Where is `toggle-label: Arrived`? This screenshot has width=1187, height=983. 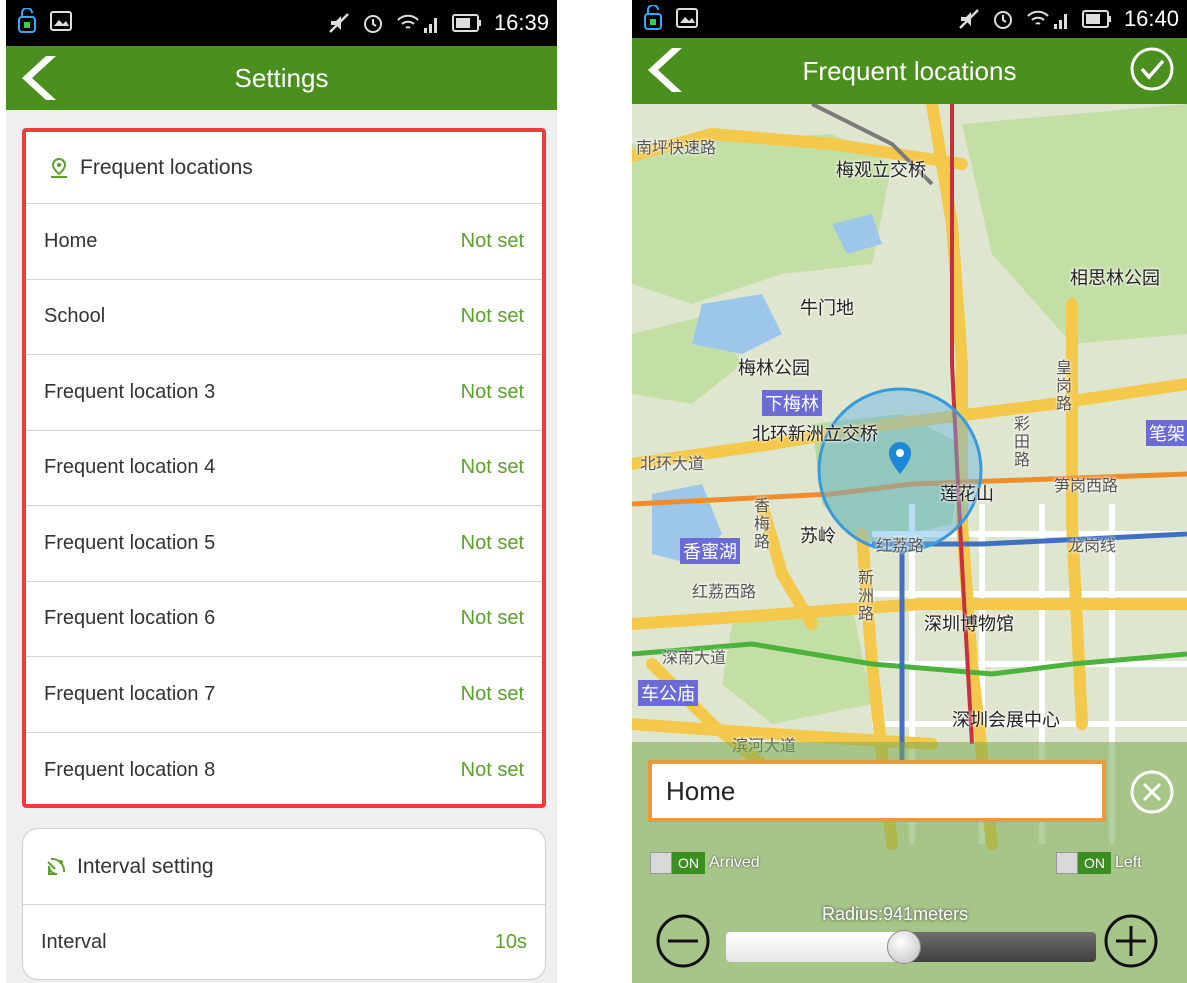
toggle-label: Arrived is located at coordinates (734, 862).